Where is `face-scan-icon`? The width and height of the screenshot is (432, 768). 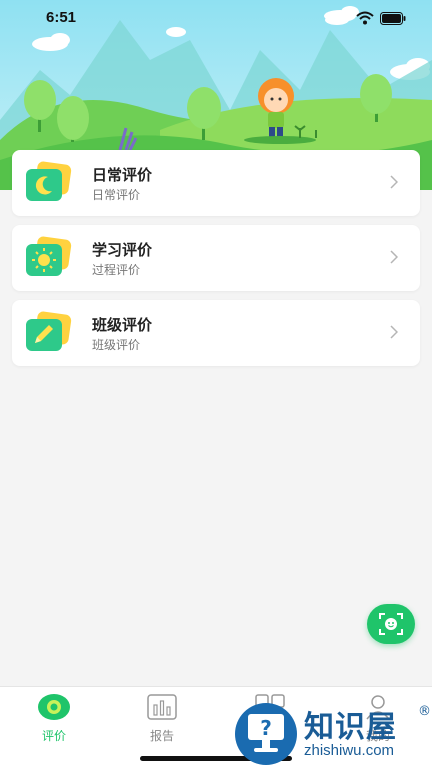 face-scan-icon is located at coordinates (391, 624).